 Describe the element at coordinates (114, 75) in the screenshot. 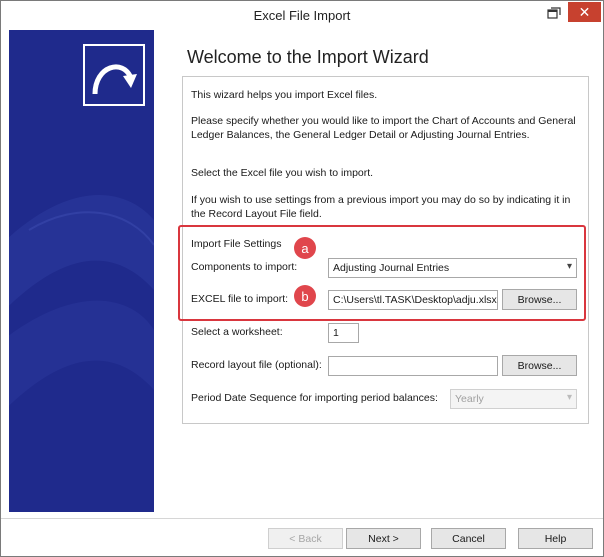

I see `wizard-logo-icon` at that location.